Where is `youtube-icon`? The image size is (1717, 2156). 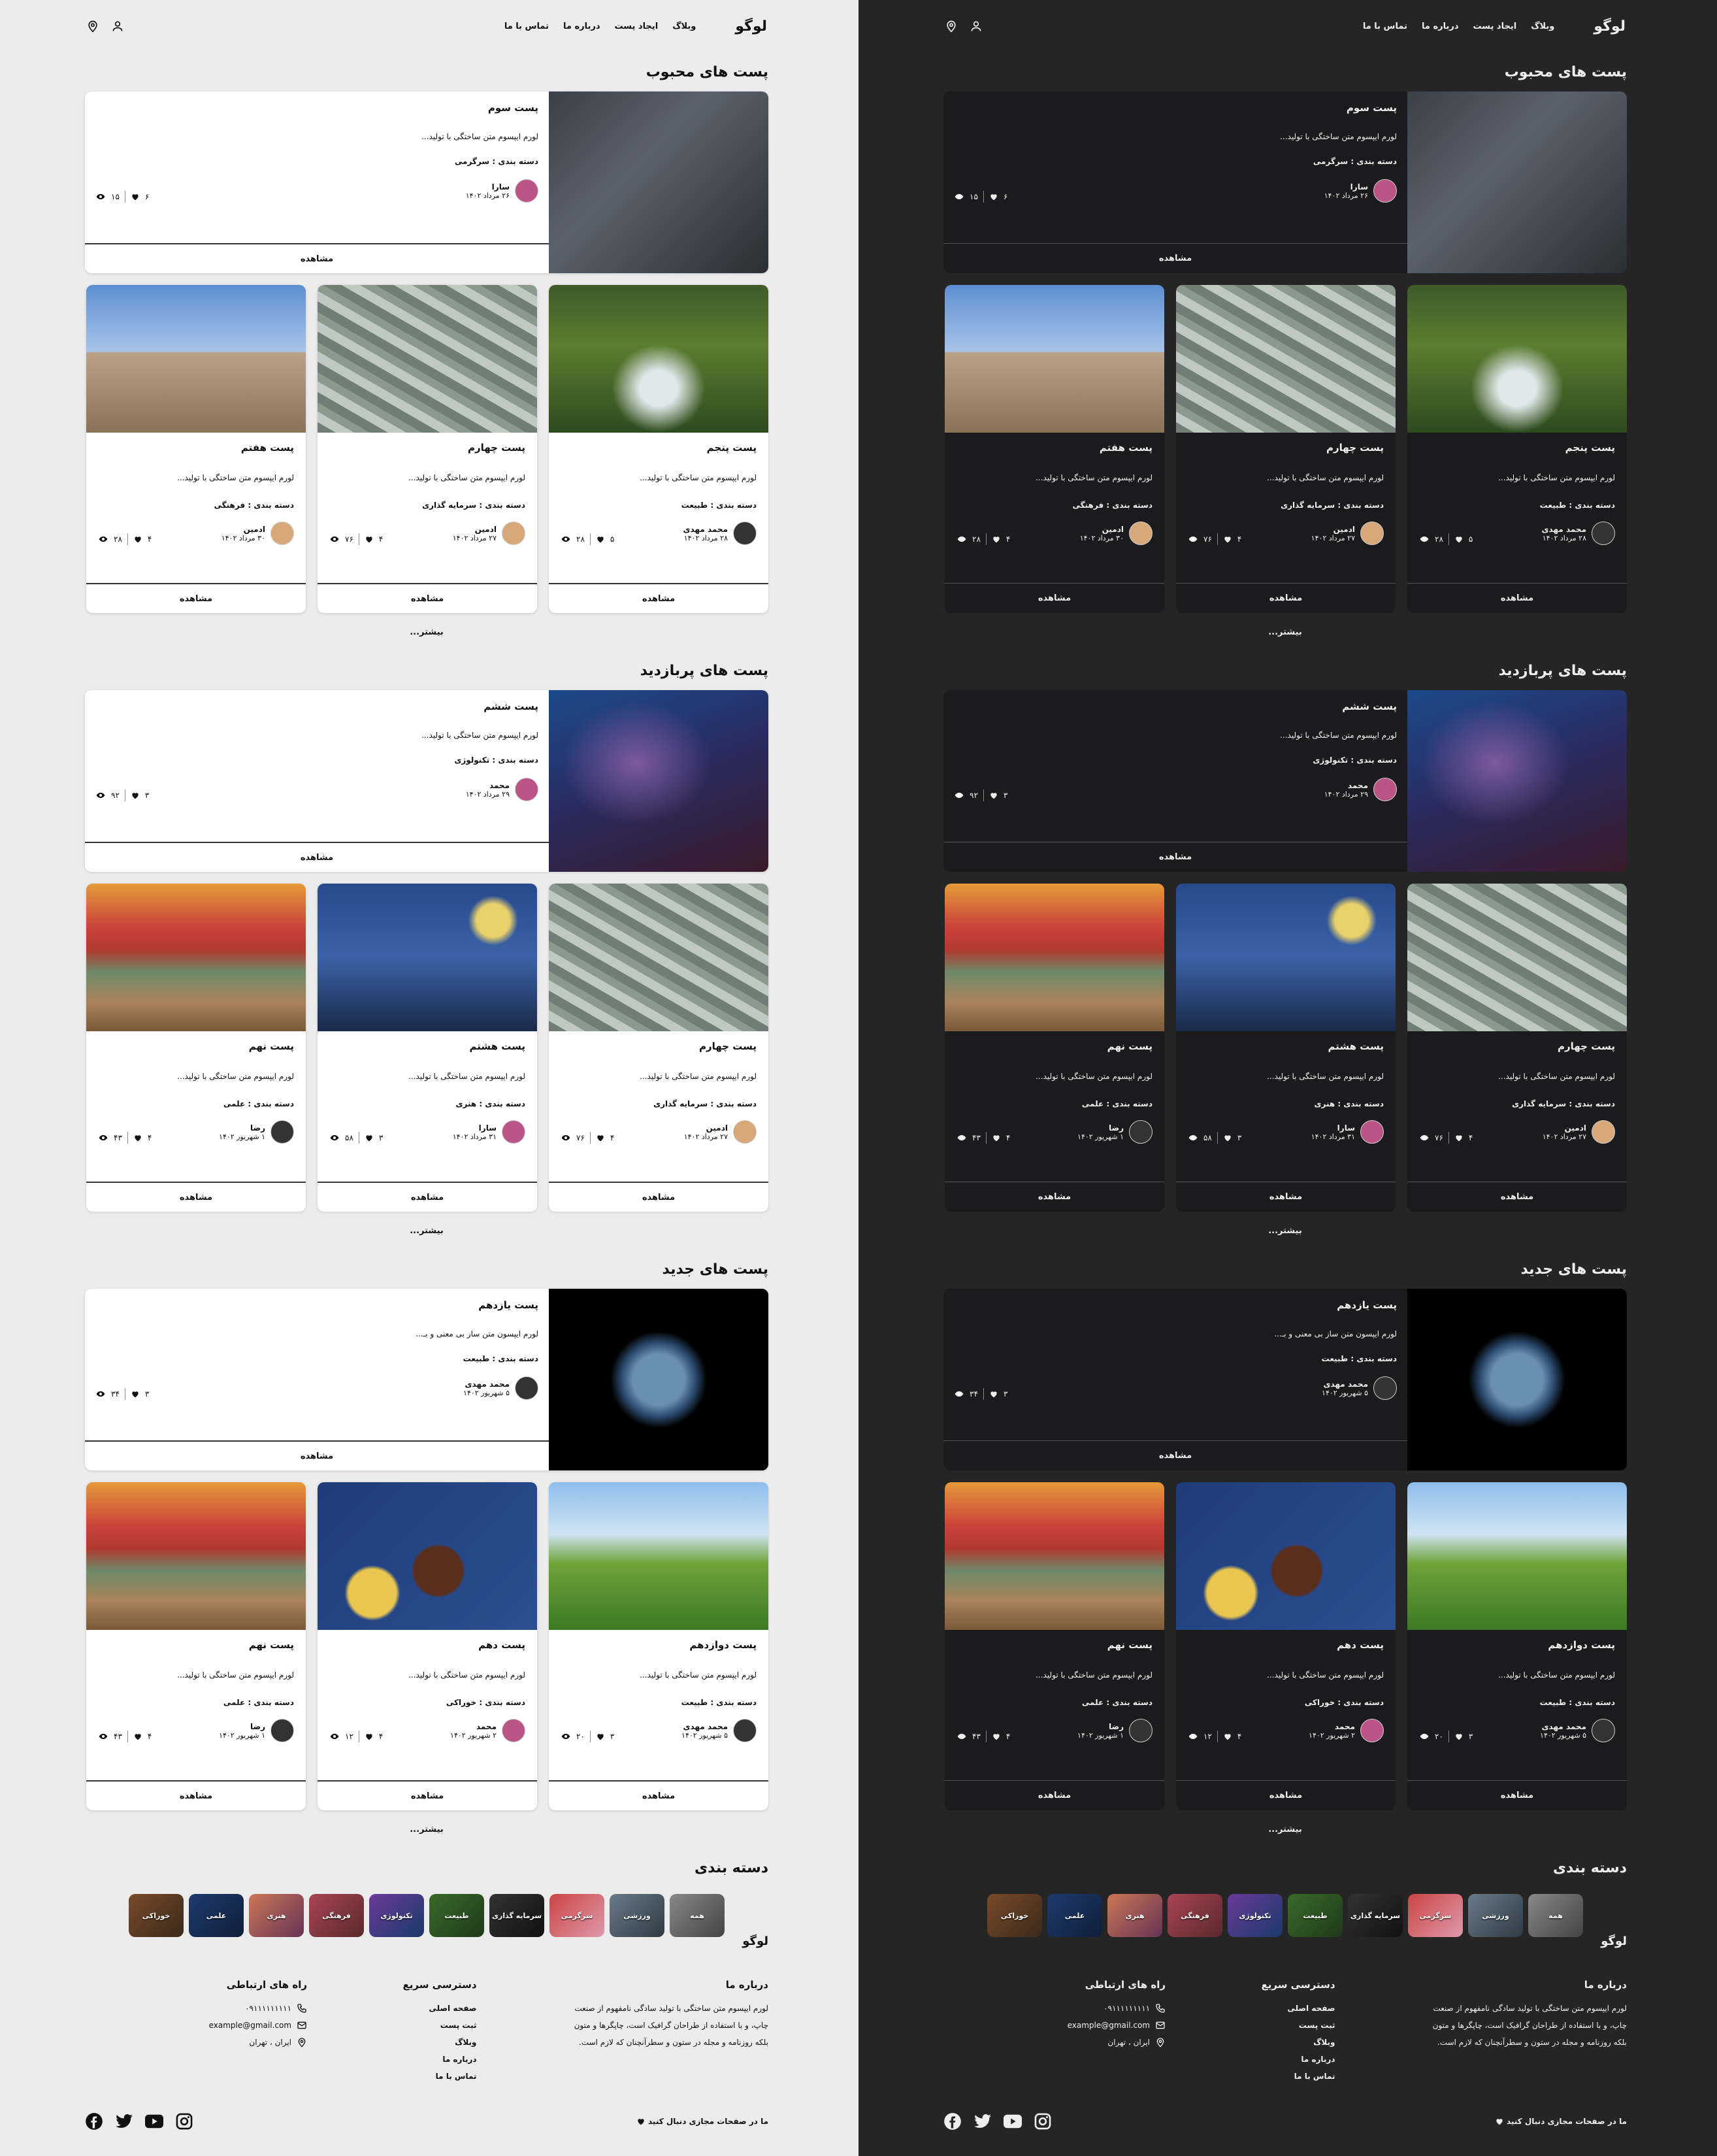
youtube-icon is located at coordinates (154, 2121).